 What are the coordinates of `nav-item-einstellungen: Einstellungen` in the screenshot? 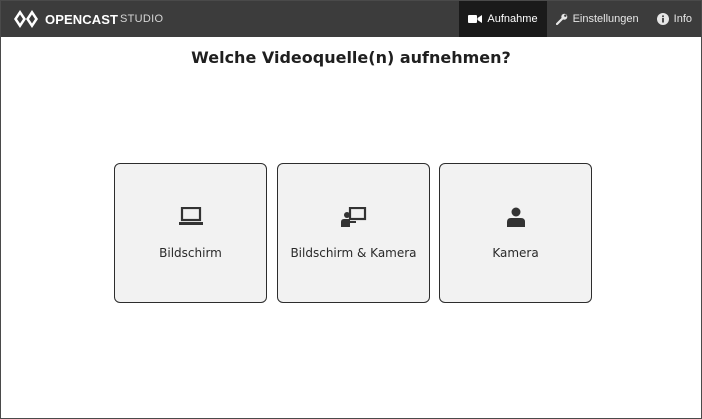 It's located at (597, 19).